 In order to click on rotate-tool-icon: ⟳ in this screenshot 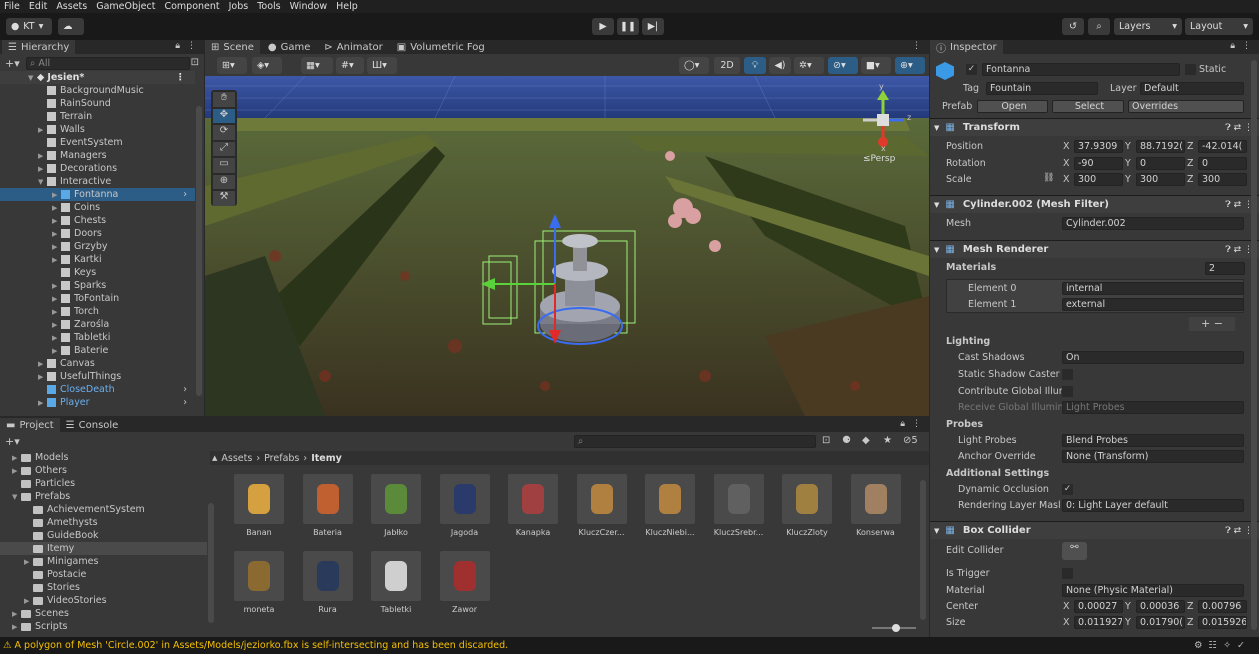, I will do `click(224, 132)`.